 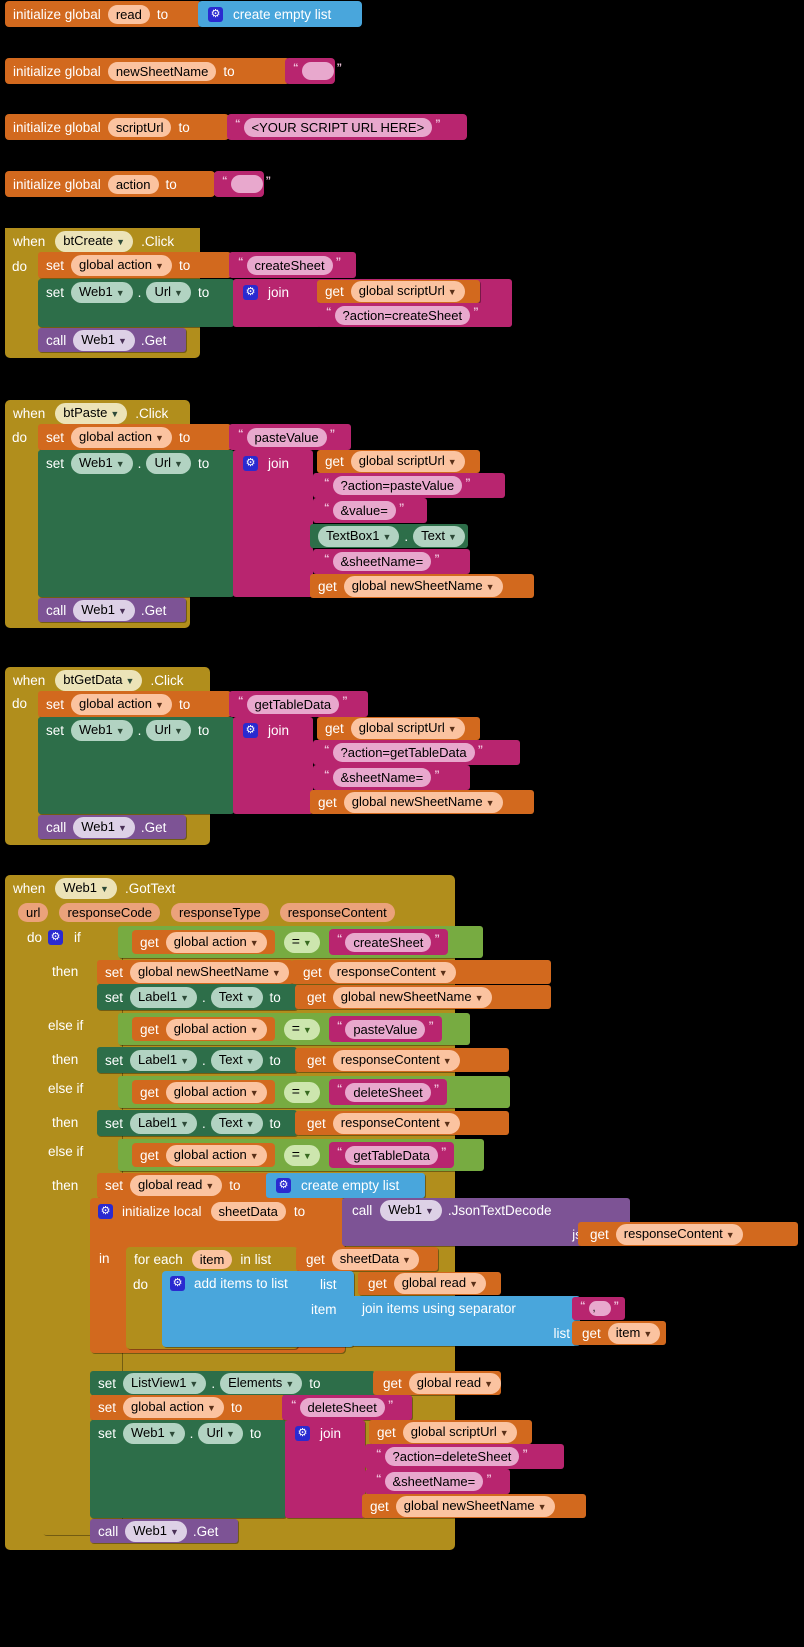 I want to click on set-web1-url-gettabledata: set Web1 ▼ . Url ▼ to, so click(x=136, y=765).